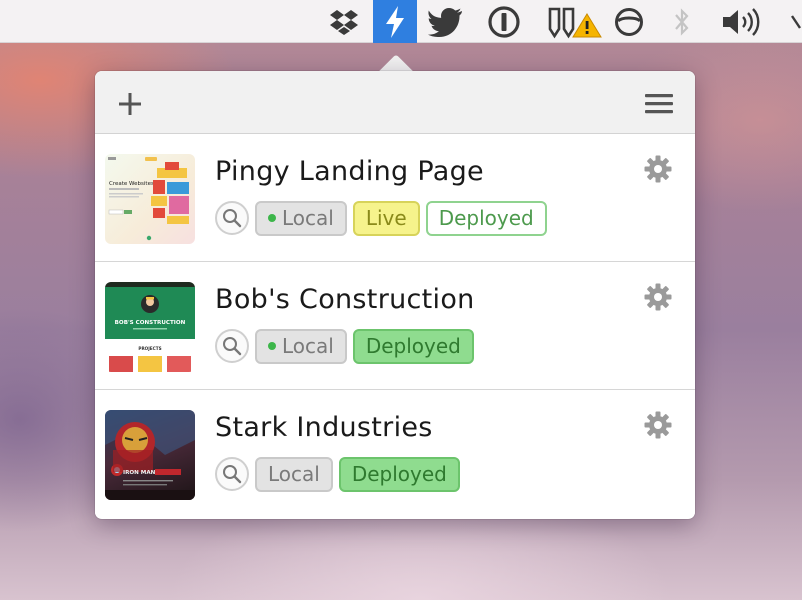  What do you see at coordinates (150, 323) in the screenshot?
I see `thumb-heading: BOB'S CONSTRUCTION` at bounding box center [150, 323].